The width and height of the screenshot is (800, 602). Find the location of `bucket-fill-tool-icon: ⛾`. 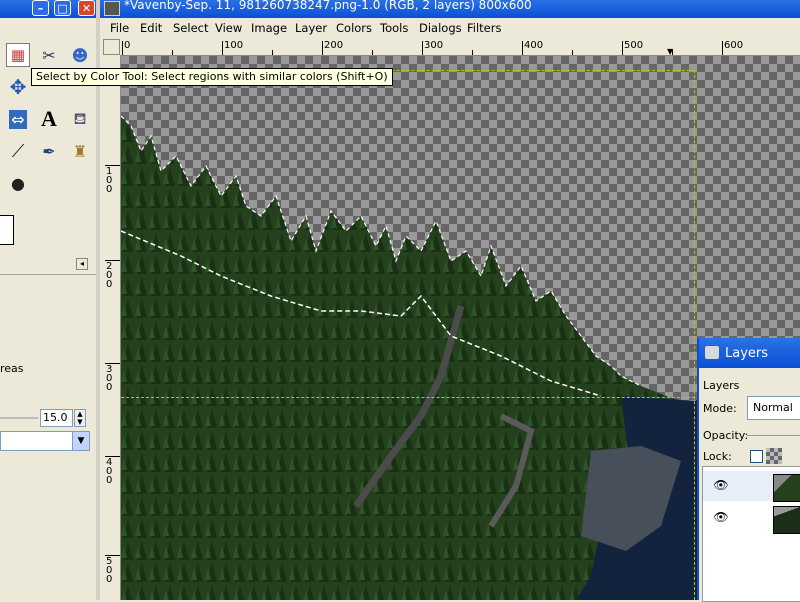

bucket-fill-tool-icon: ⛾ is located at coordinates (80, 118).